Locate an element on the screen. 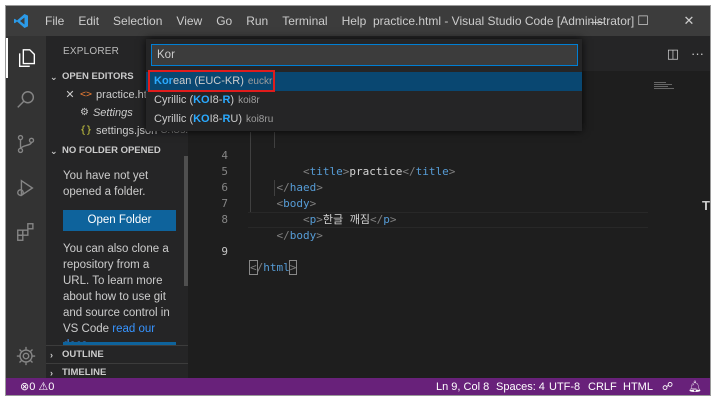 This screenshot has width=715, height=401. line-number: 9 is located at coordinates (224, 251).